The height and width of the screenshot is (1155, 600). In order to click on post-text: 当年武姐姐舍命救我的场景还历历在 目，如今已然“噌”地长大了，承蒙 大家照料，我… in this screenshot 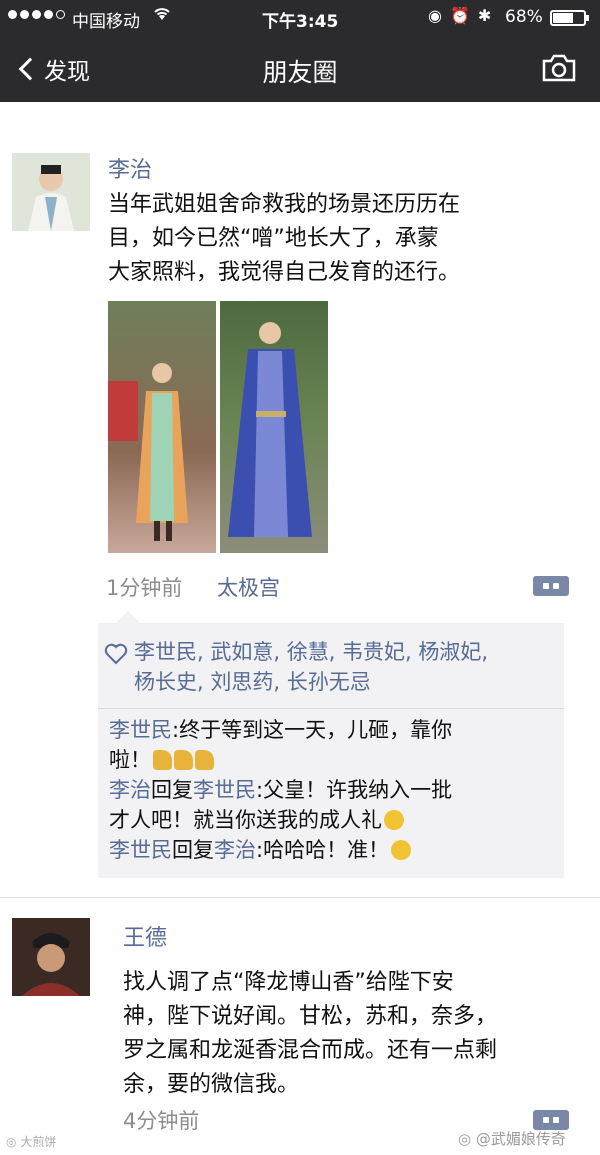, I will do `click(328, 239)`.